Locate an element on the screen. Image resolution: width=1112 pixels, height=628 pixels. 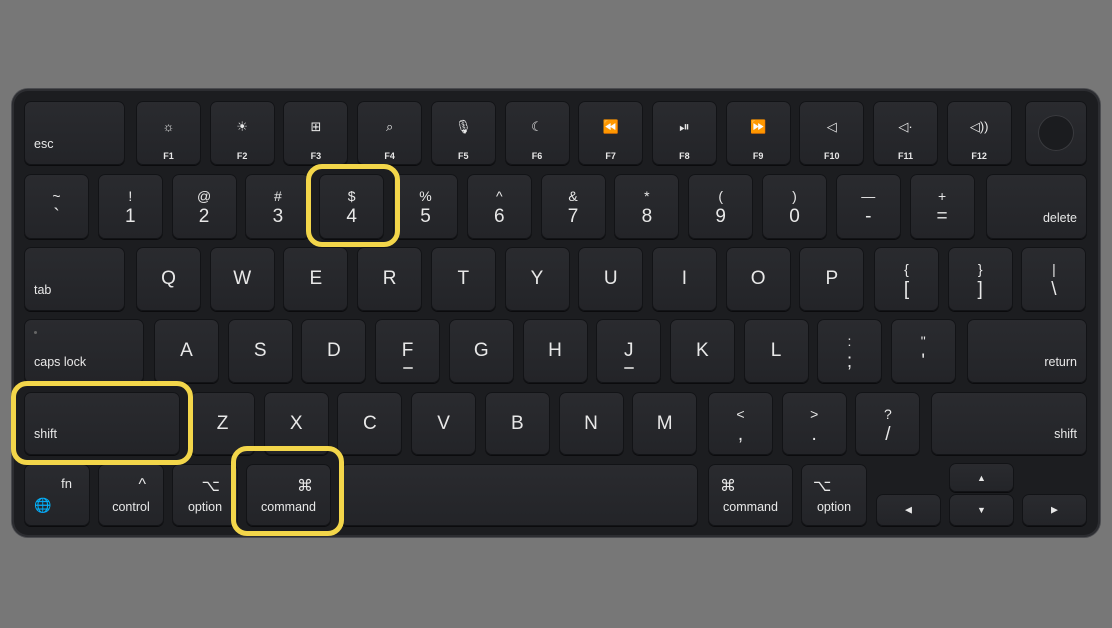
key-q: Q is located at coordinates (168, 279).